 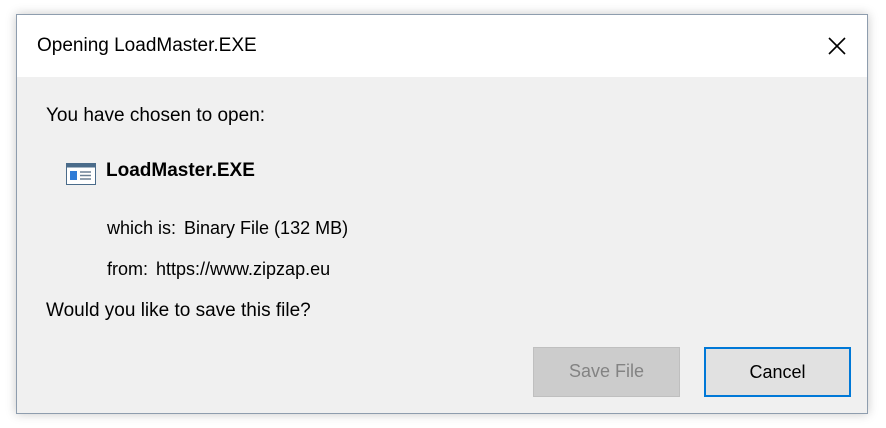 I want to click on file-source-value: https://www.zipzap.eu, so click(x=243, y=269).